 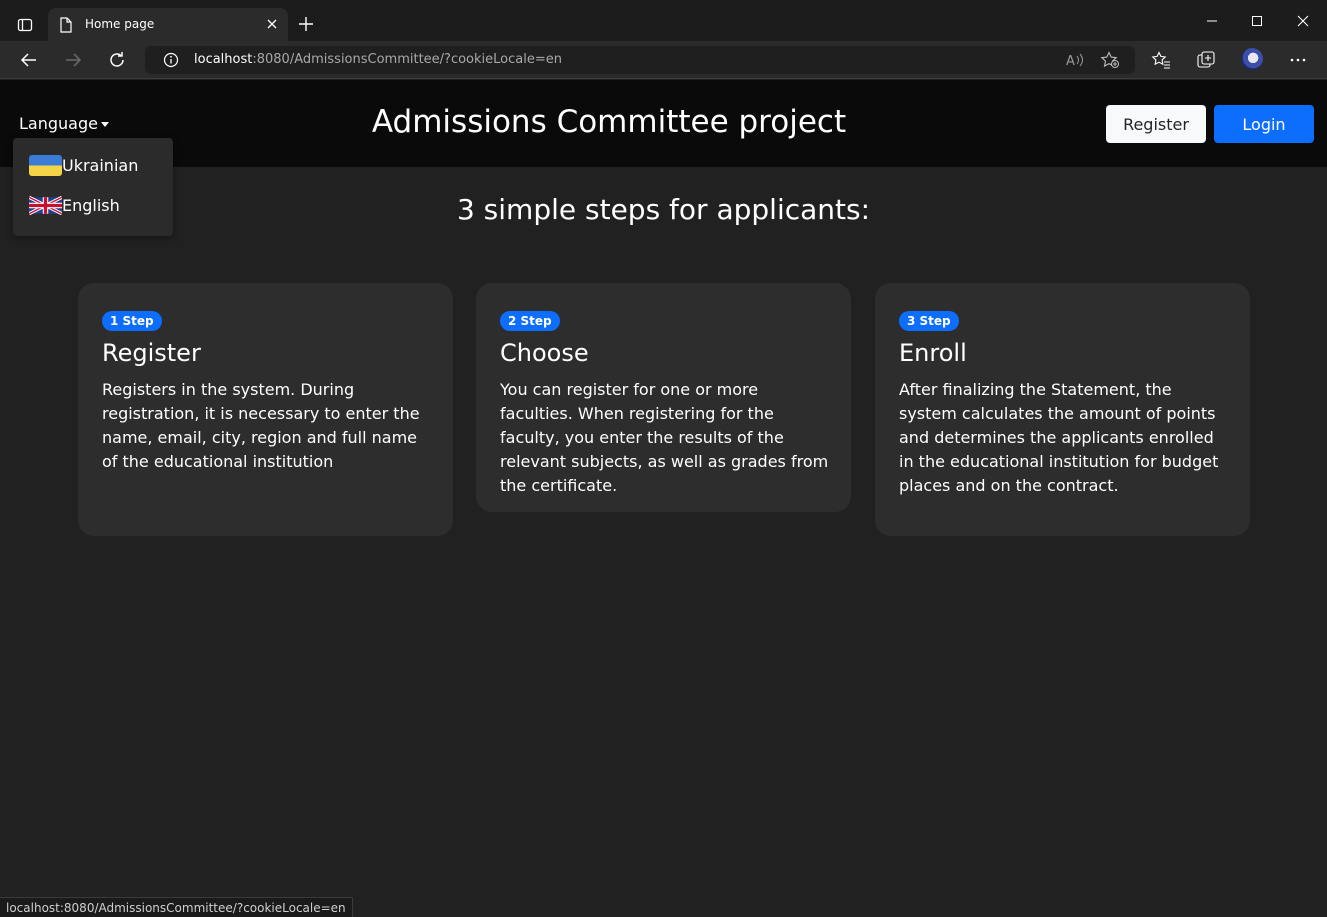 I want to click on step-title: Enroll, so click(x=933, y=353).